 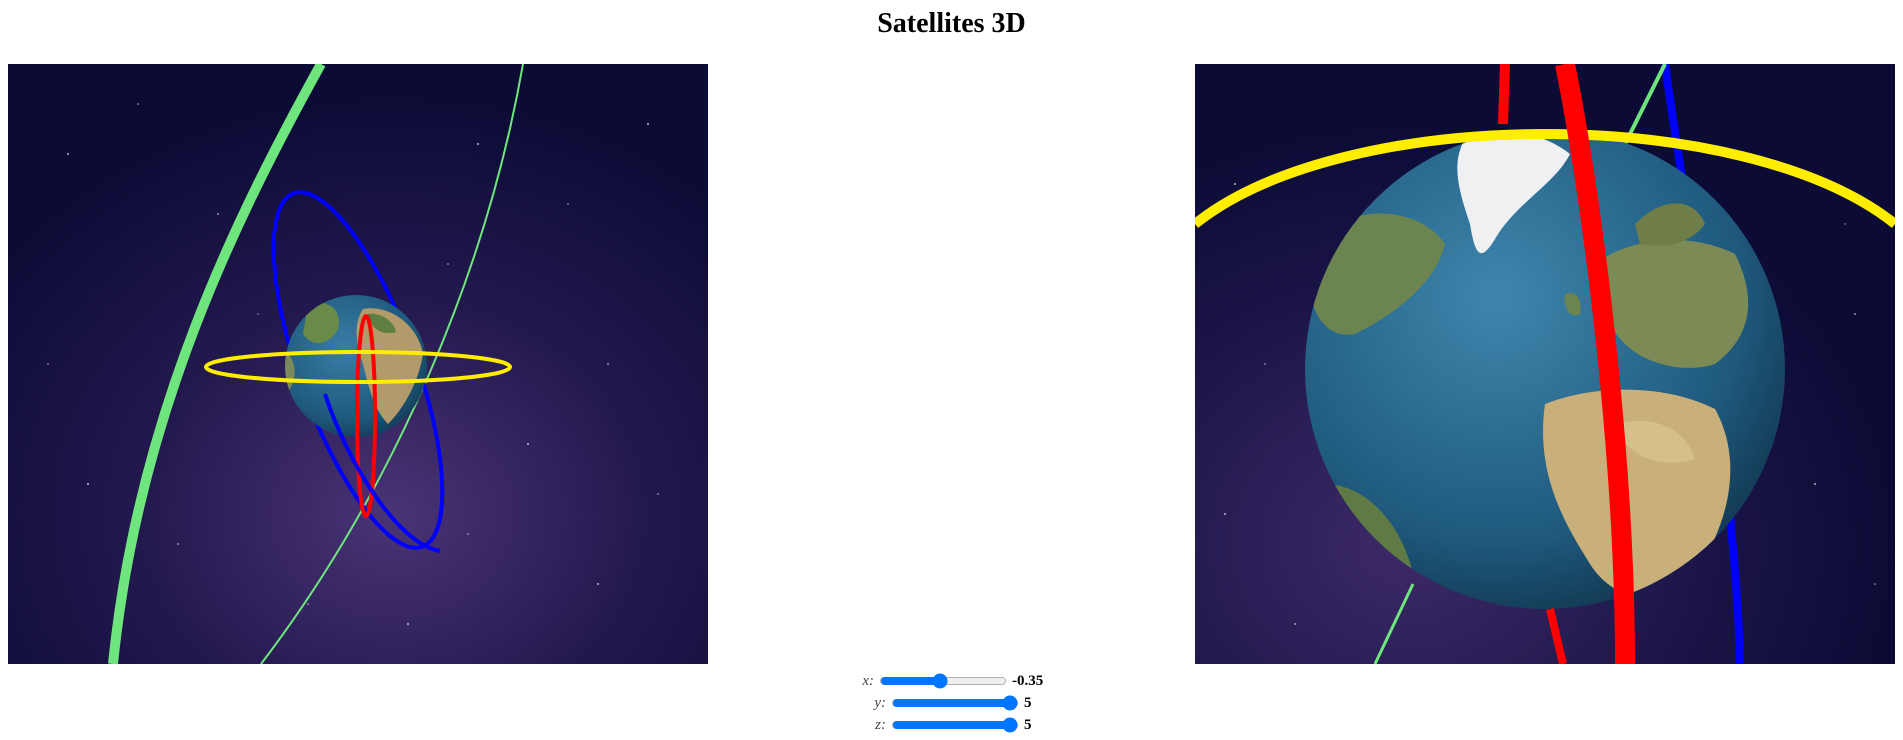 I want to click on y-slider-fill, so click(x=951, y=703).